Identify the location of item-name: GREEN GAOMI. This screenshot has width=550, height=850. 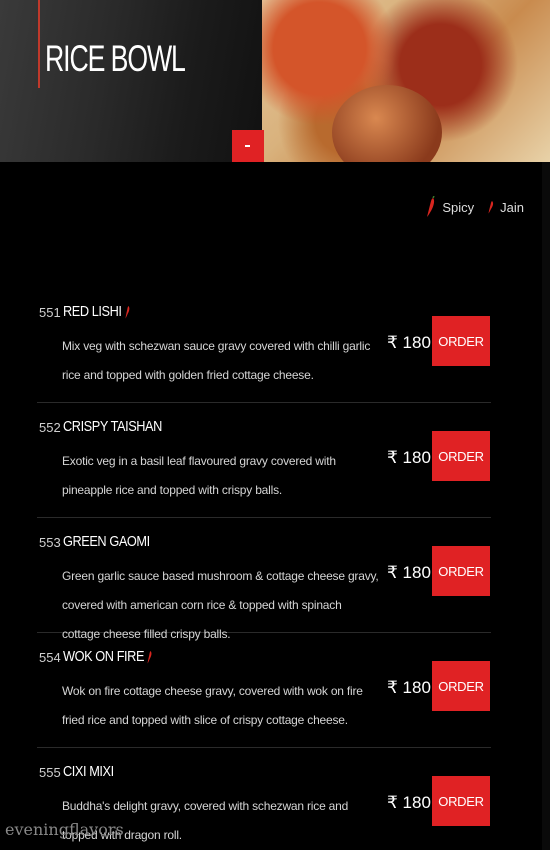
(106, 541).